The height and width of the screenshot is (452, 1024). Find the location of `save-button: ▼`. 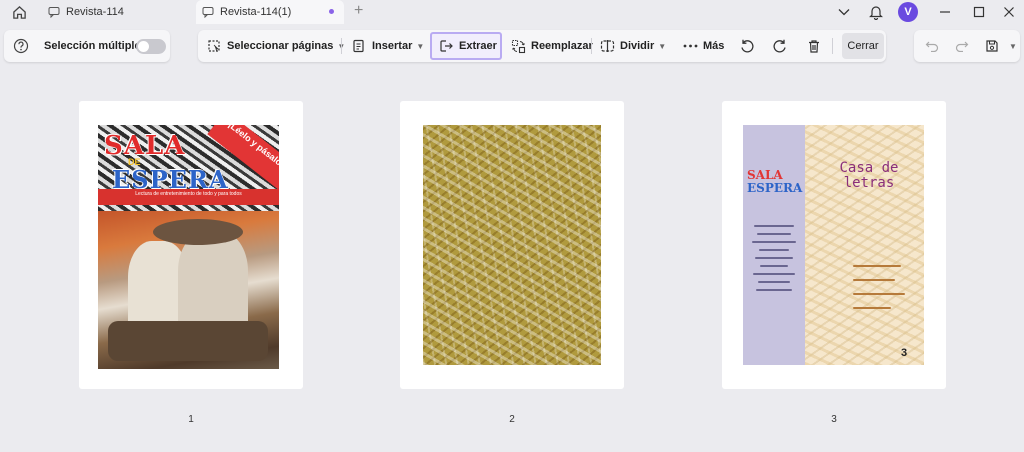

save-button: ▼ is located at coordinates (1000, 46).